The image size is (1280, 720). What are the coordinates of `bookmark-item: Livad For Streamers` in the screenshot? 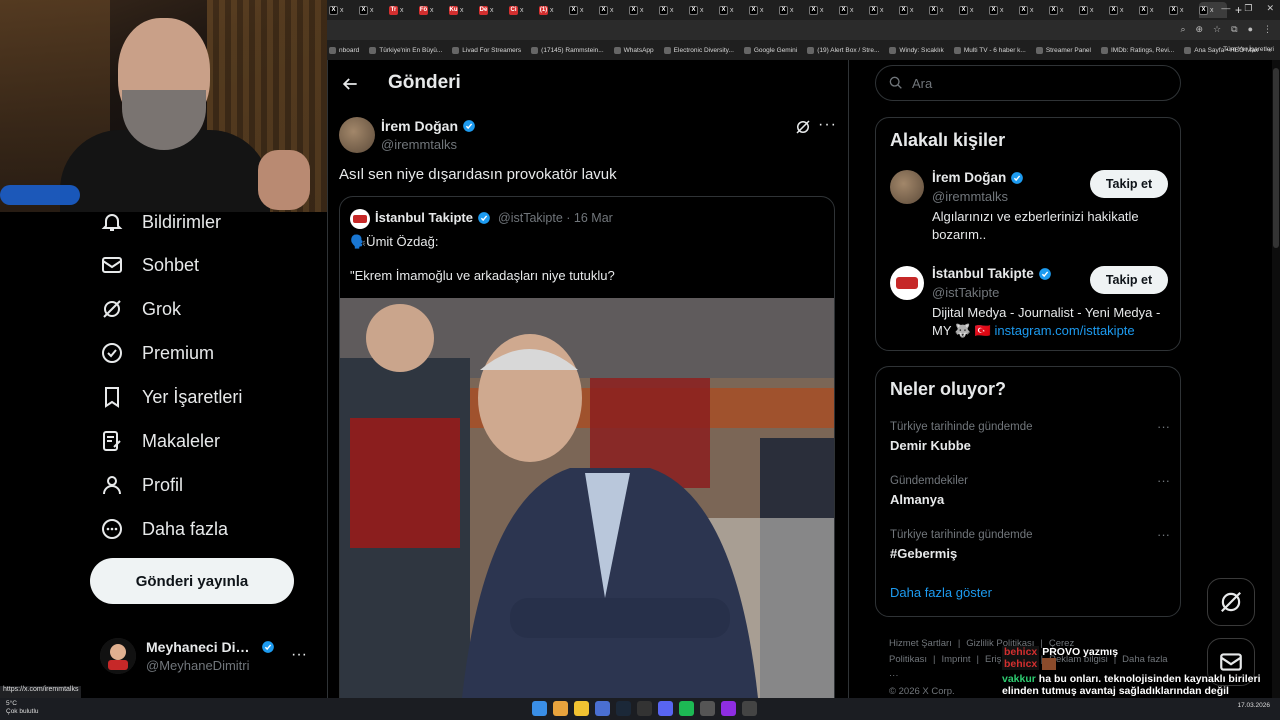 It's located at (486, 50).